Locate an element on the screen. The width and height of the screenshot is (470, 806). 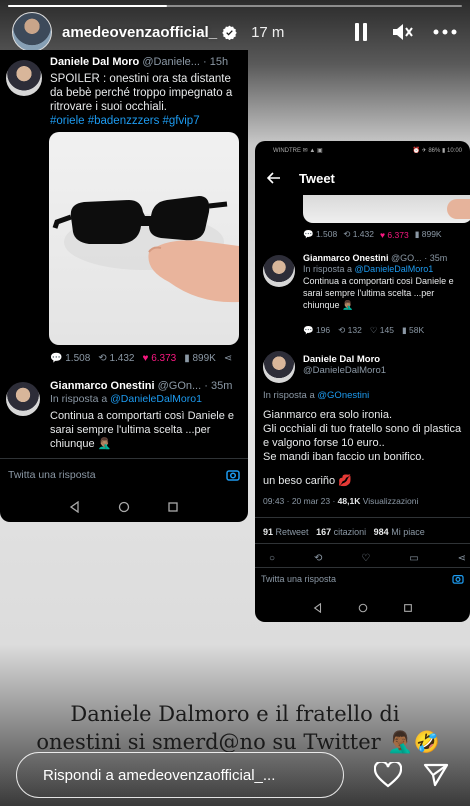
avatar is located at coordinates (32, 32).